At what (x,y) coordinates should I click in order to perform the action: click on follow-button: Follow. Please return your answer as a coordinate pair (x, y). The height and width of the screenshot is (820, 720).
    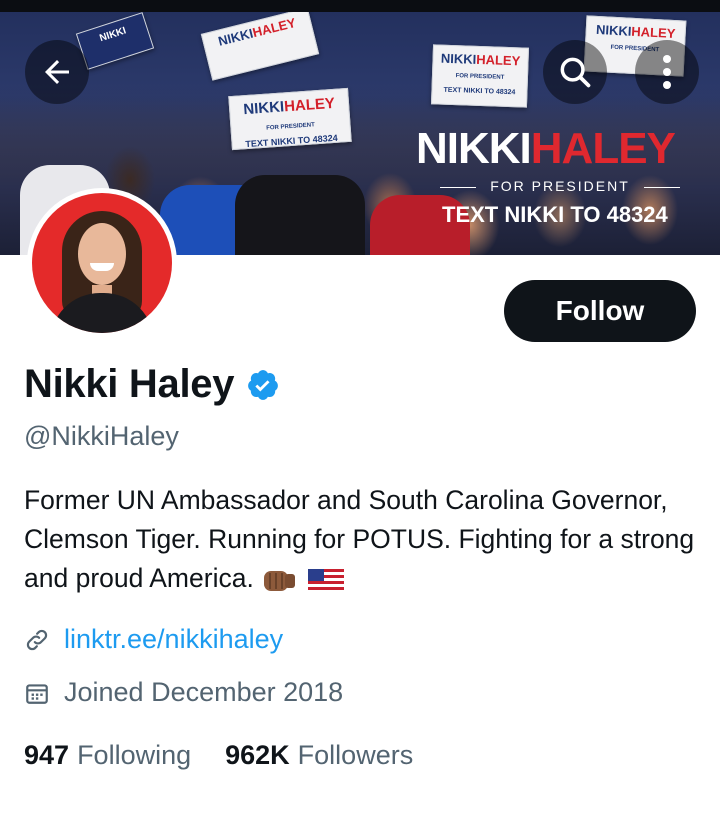
    Looking at the image, I should click on (600, 311).